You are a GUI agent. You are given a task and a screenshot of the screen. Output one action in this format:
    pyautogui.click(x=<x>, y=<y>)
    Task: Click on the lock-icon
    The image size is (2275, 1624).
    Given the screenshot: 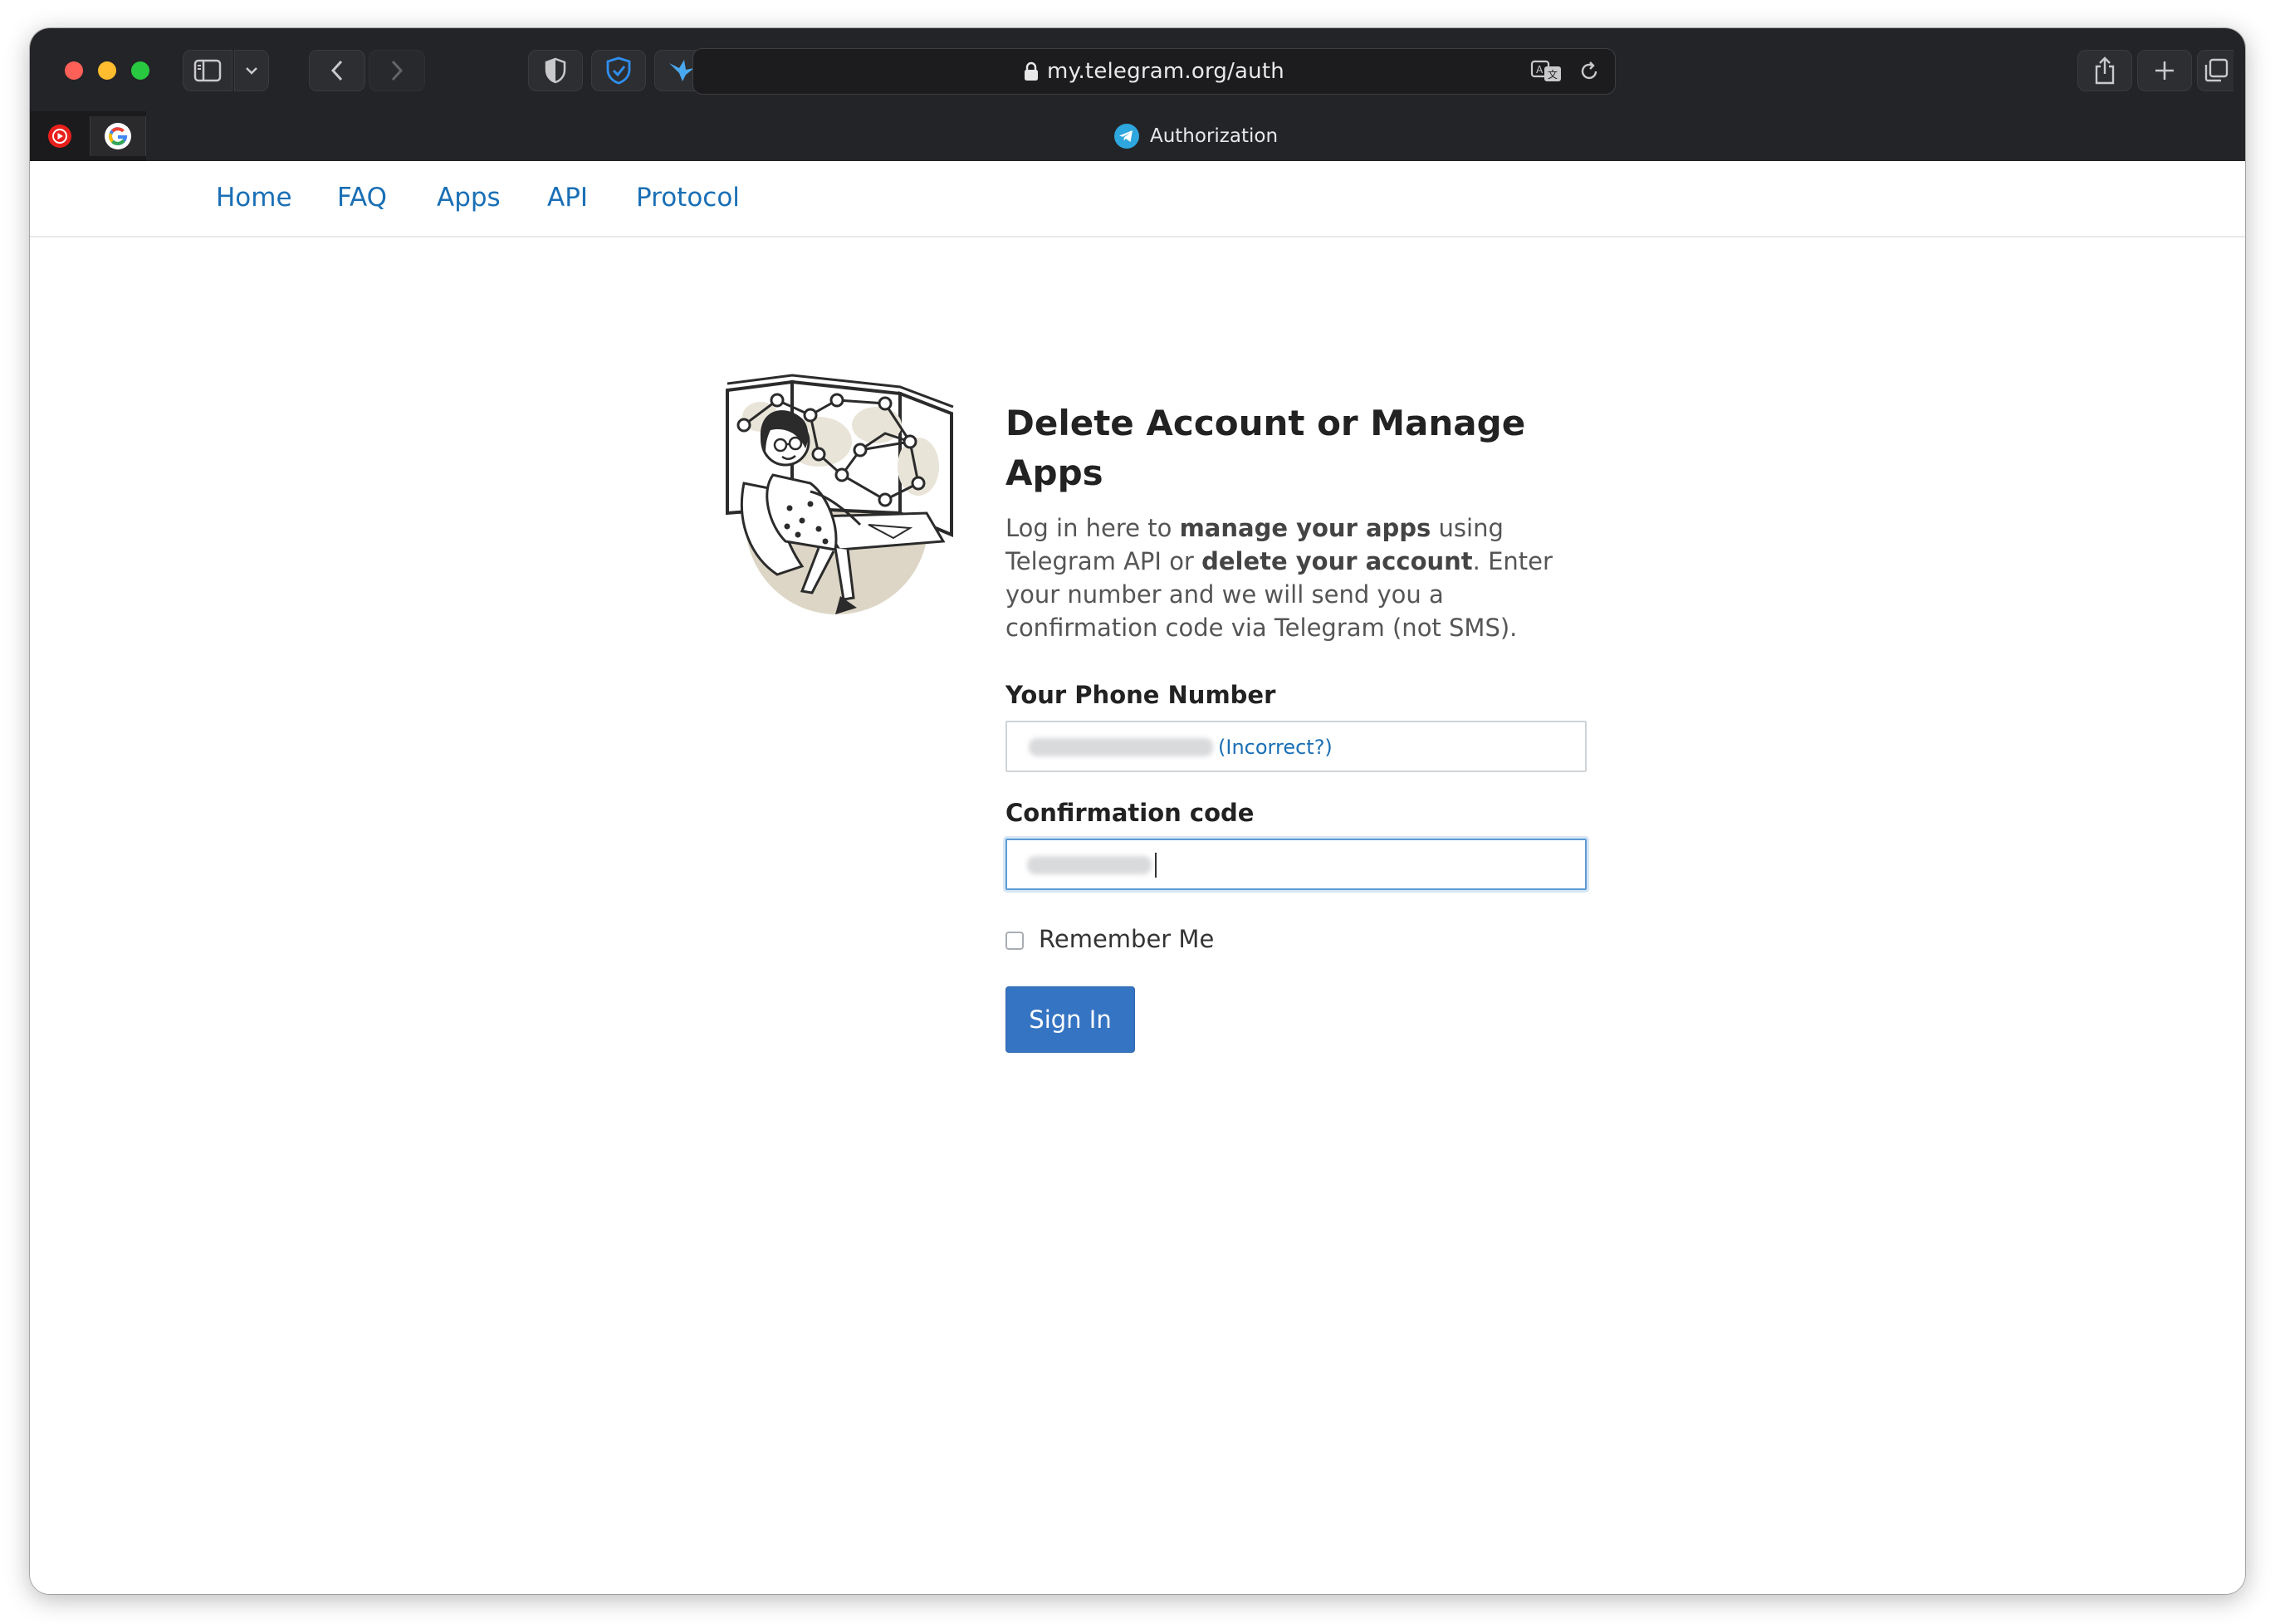 What is the action you would take?
    pyautogui.click(x=1032, y=71)
    